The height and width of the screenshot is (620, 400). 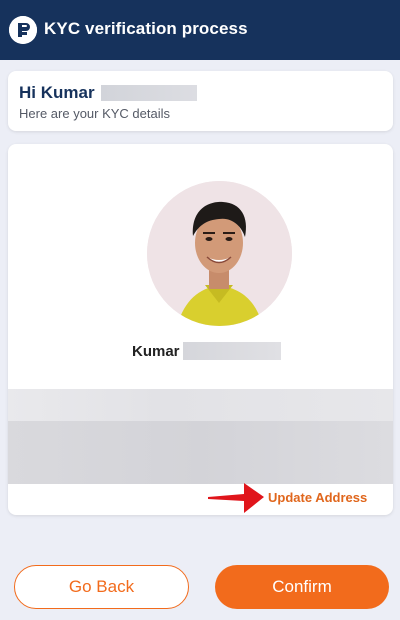 What do you see at coordinates (101, 587) in the screenshot?
I see `go-back-button: Go Back` at bounding box center [101, 587].